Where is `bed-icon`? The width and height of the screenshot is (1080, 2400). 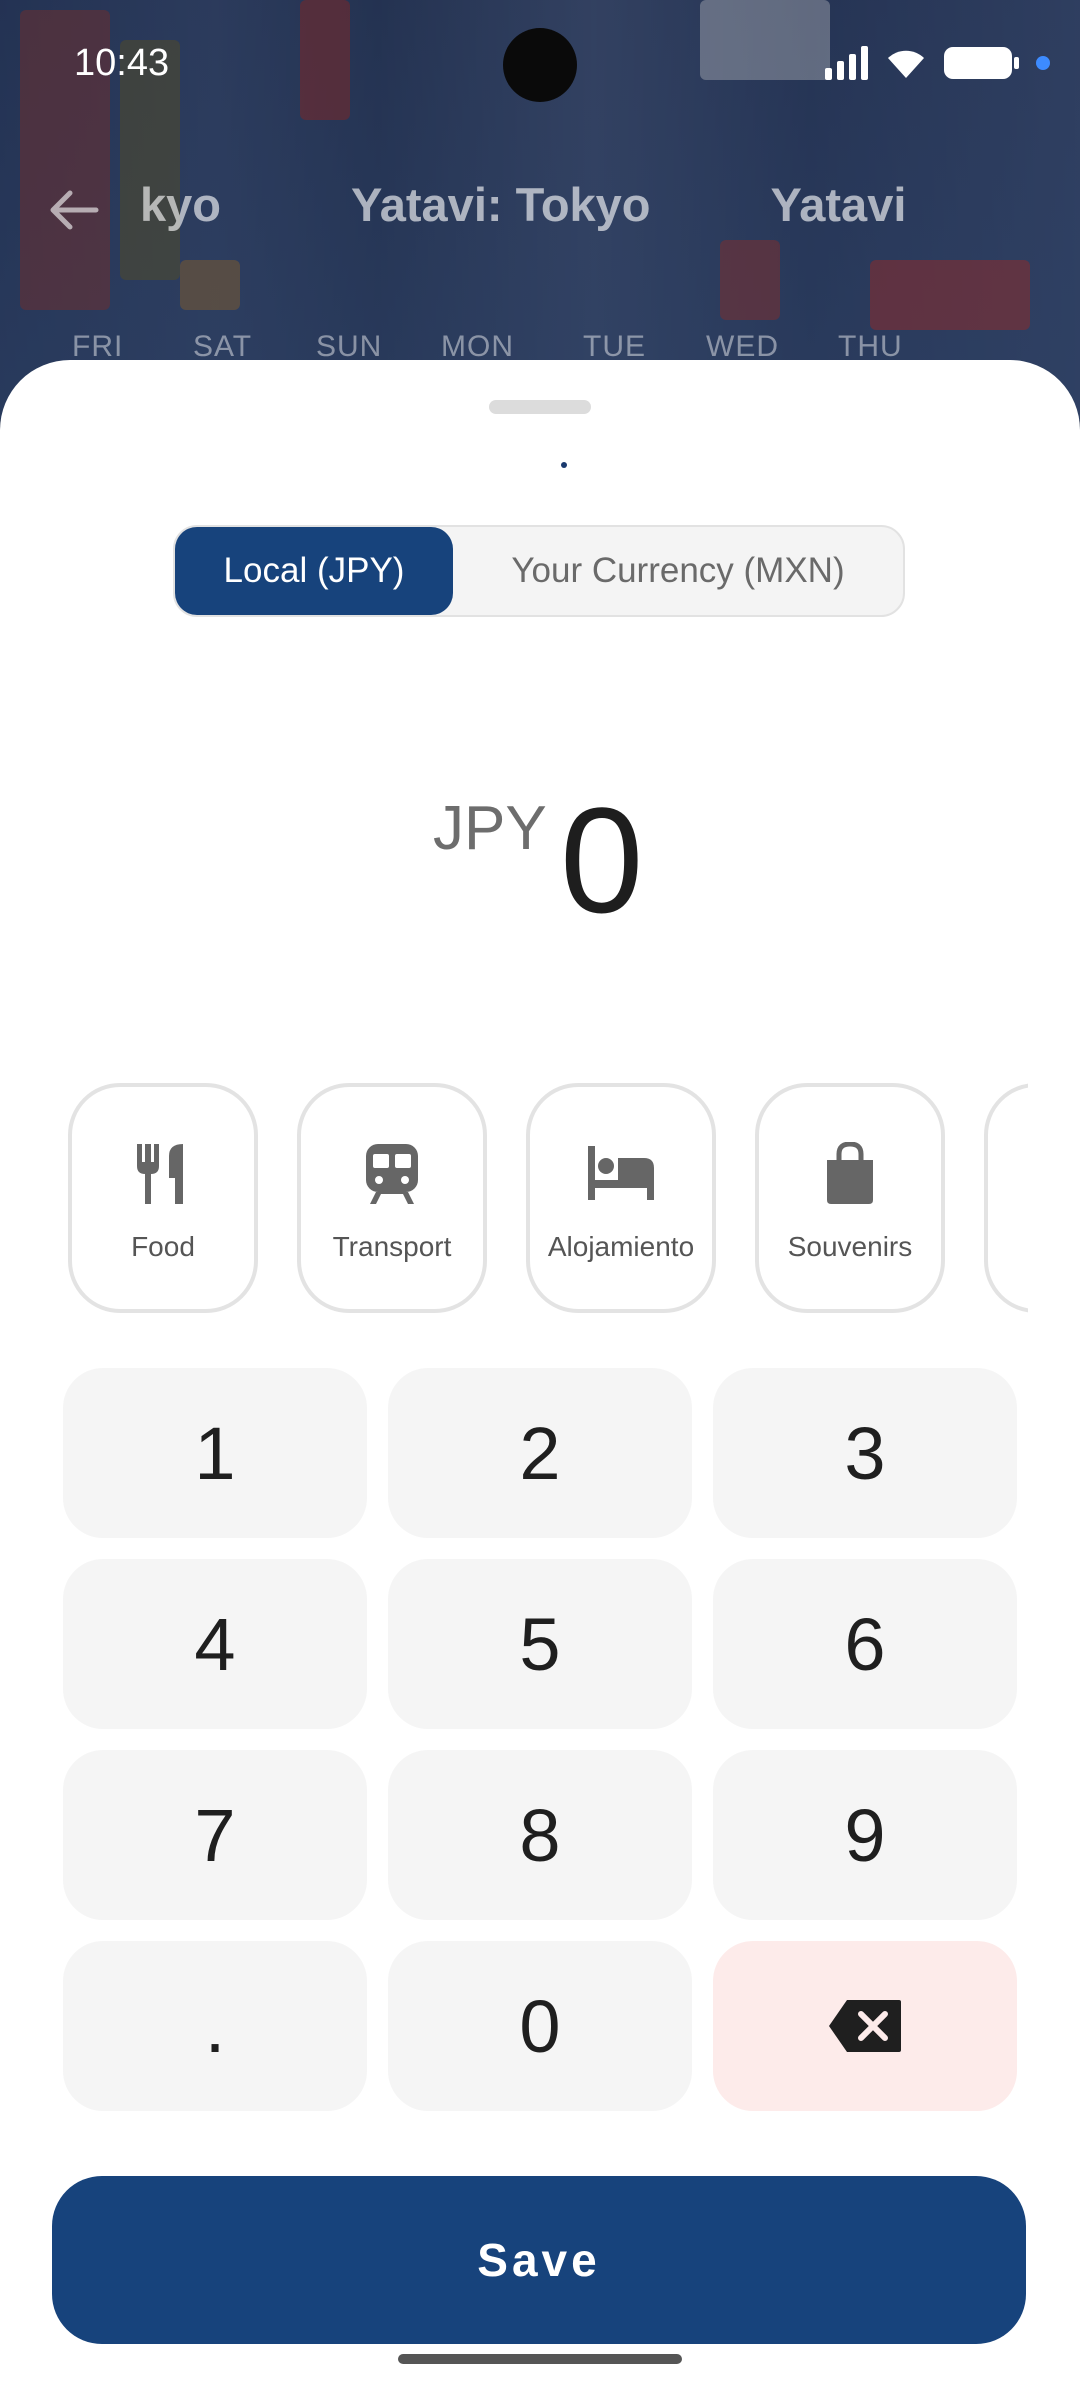
bed-icon is located at coordinates (621, 1173).